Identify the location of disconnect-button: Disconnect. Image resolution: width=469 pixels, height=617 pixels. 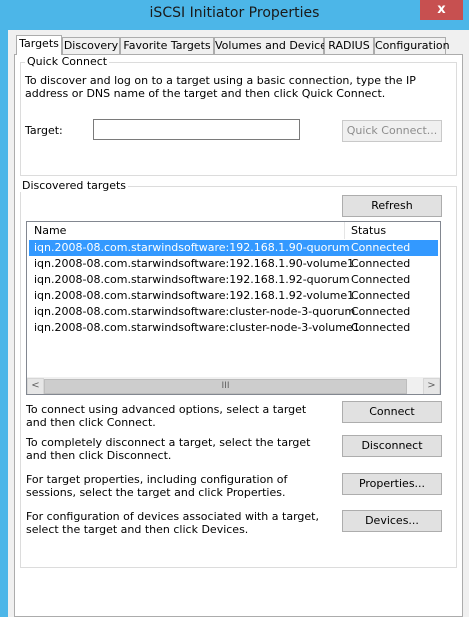
(392, 446).